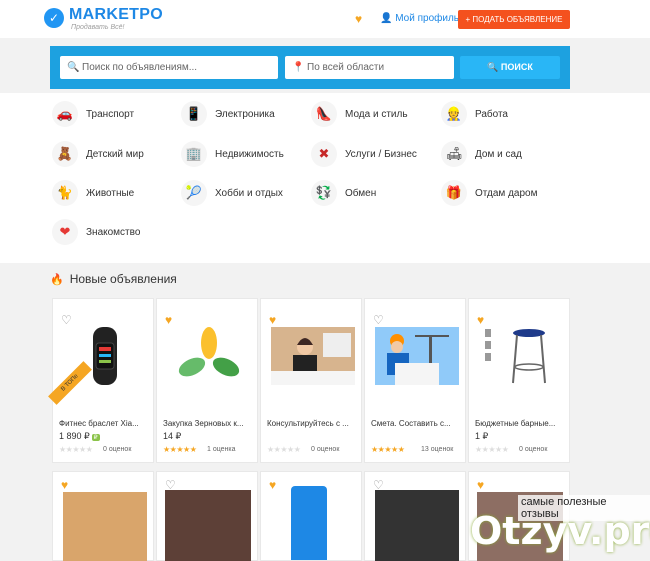 The image size is (650, 561). I want to click on teddy-bear-icon: 🧸, so click(65, 154).